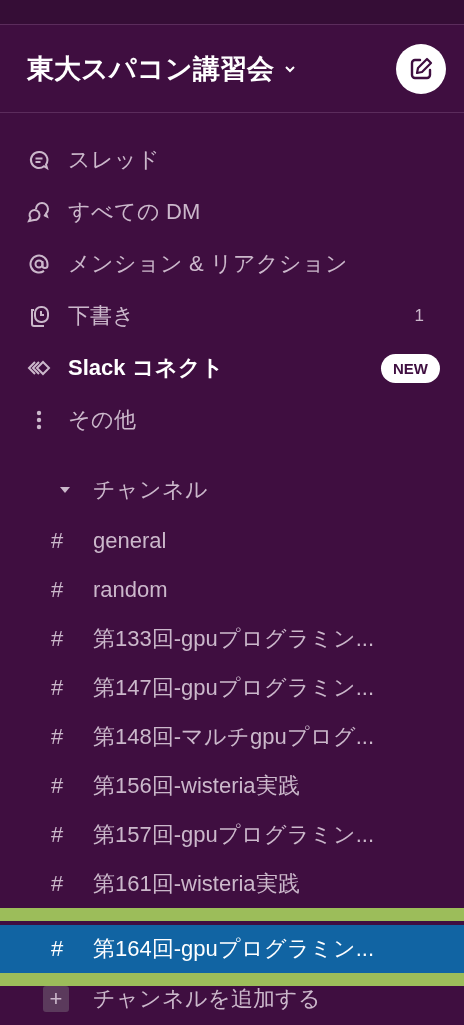 The width and height of the screenshot is (464, 1025). I want to click on channel-item: # general, so click(232, 540).